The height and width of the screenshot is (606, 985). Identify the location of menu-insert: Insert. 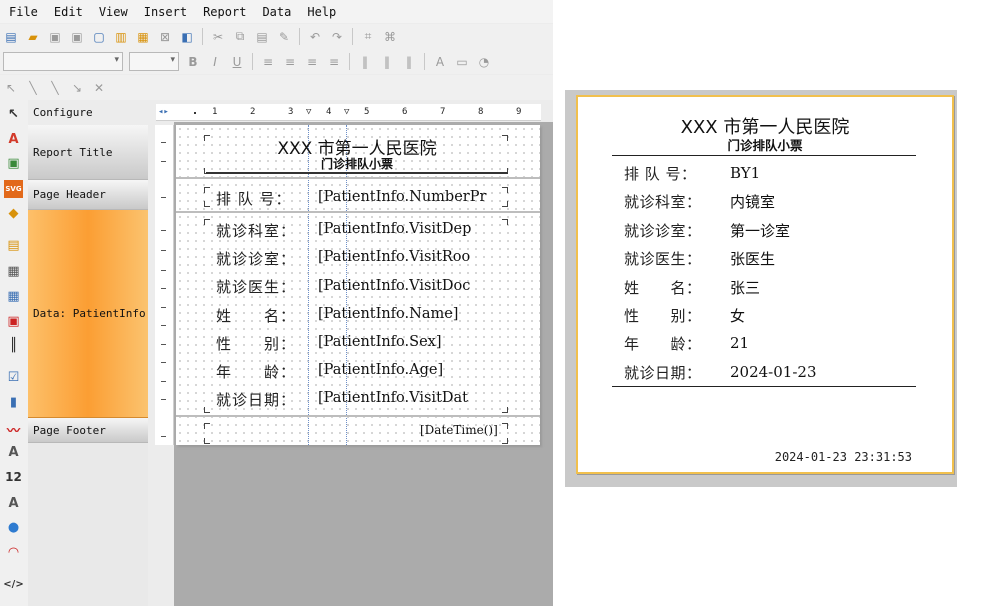
(165, 12).